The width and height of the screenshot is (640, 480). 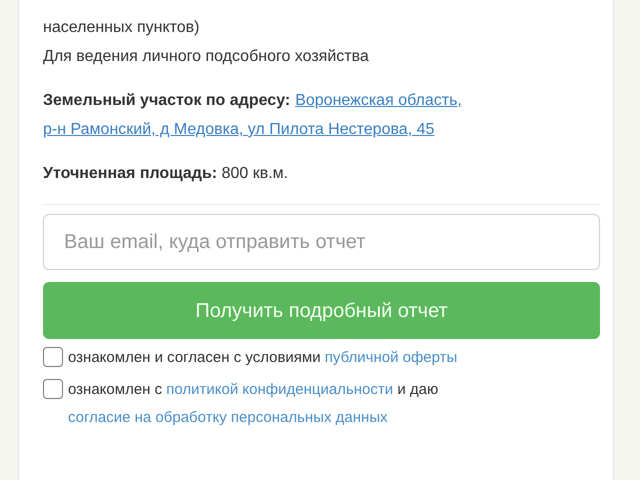 I want to click on email-field: Ваш email, куда отправить отчет, so click(x=321, y=242).